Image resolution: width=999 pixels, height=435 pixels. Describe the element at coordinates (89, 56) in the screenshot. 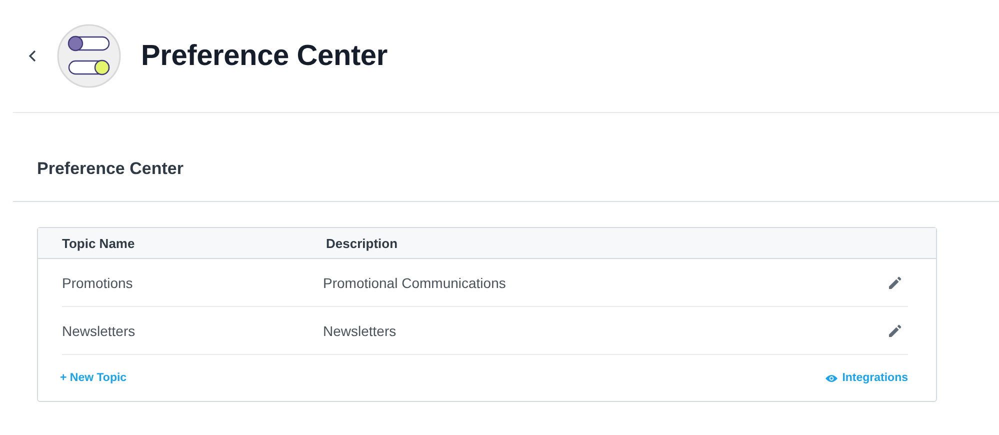

I see `toggle-switches-icon` at that location.